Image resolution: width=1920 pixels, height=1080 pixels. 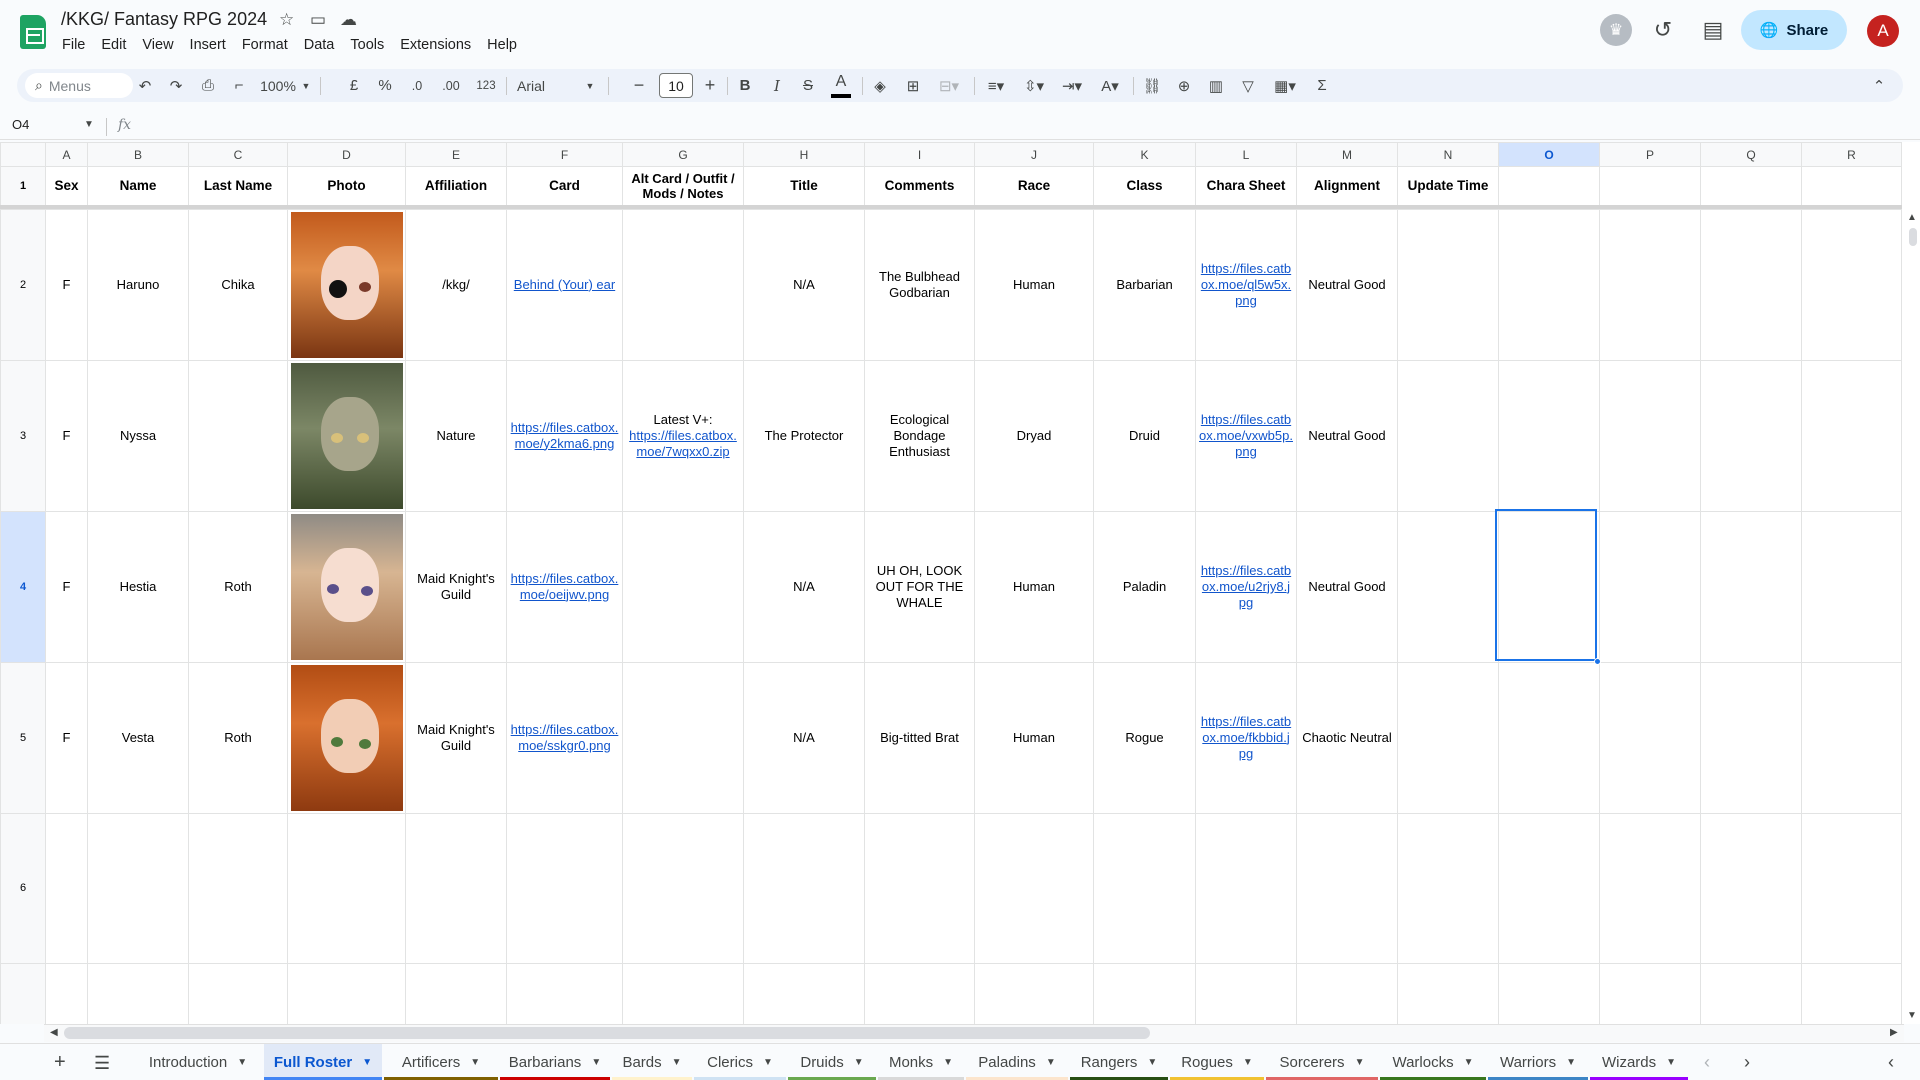 I want to click on horizontal-scroll-thumb, so click(x=607, y=1033).